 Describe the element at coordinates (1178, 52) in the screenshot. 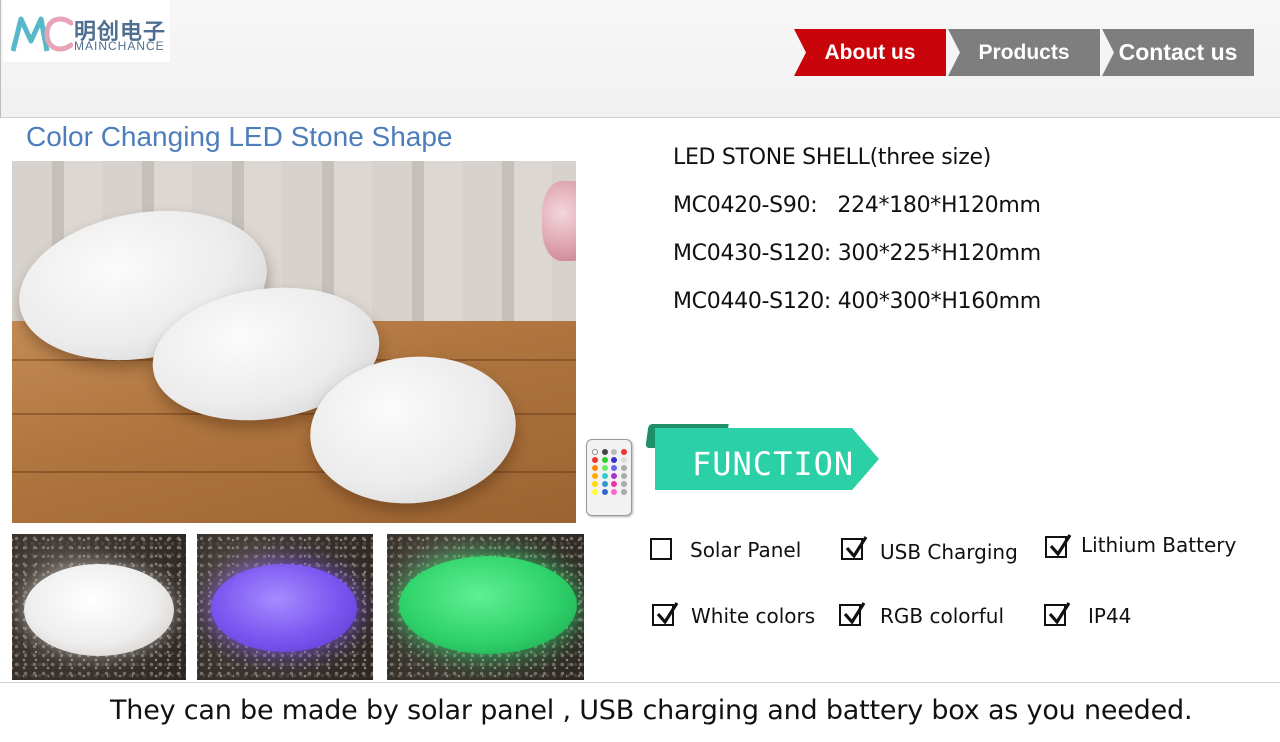

I see `nav-contact-us: Contact us` at that location.